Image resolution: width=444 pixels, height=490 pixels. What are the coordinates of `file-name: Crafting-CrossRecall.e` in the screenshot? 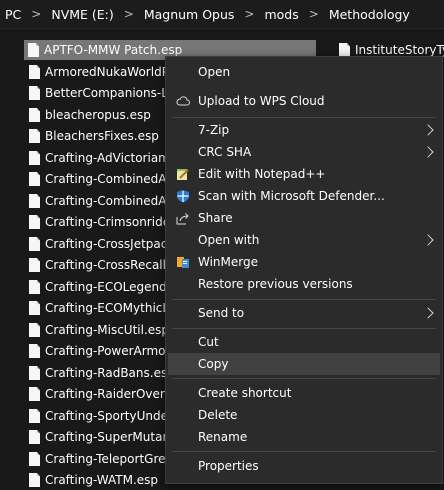 It's located at (111, 265).